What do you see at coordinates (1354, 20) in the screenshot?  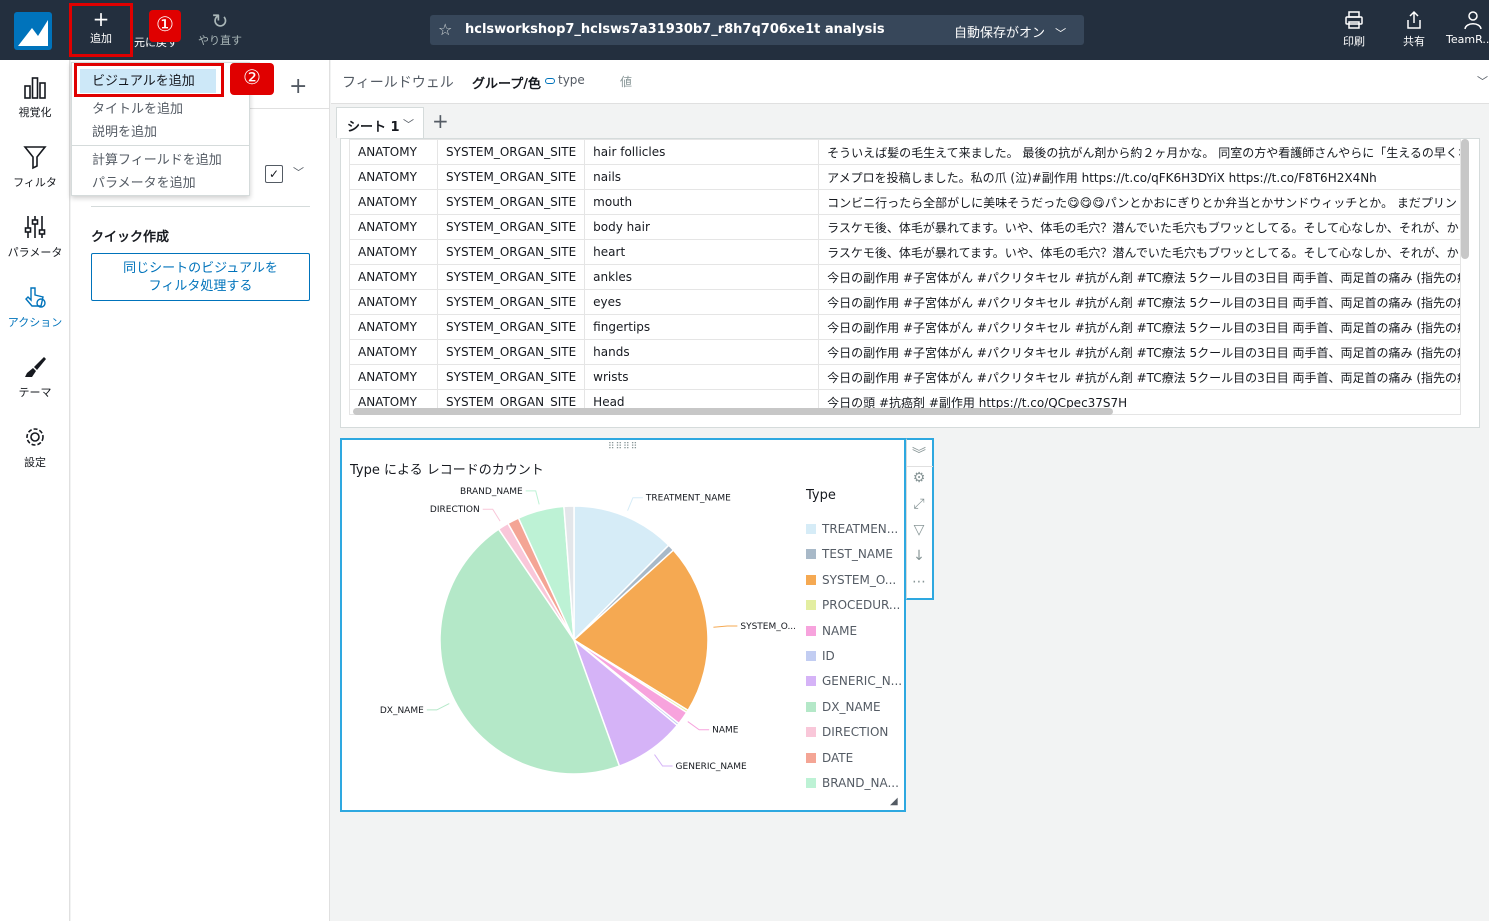 I see `printer-icon` at bounding box center [1354, 20].